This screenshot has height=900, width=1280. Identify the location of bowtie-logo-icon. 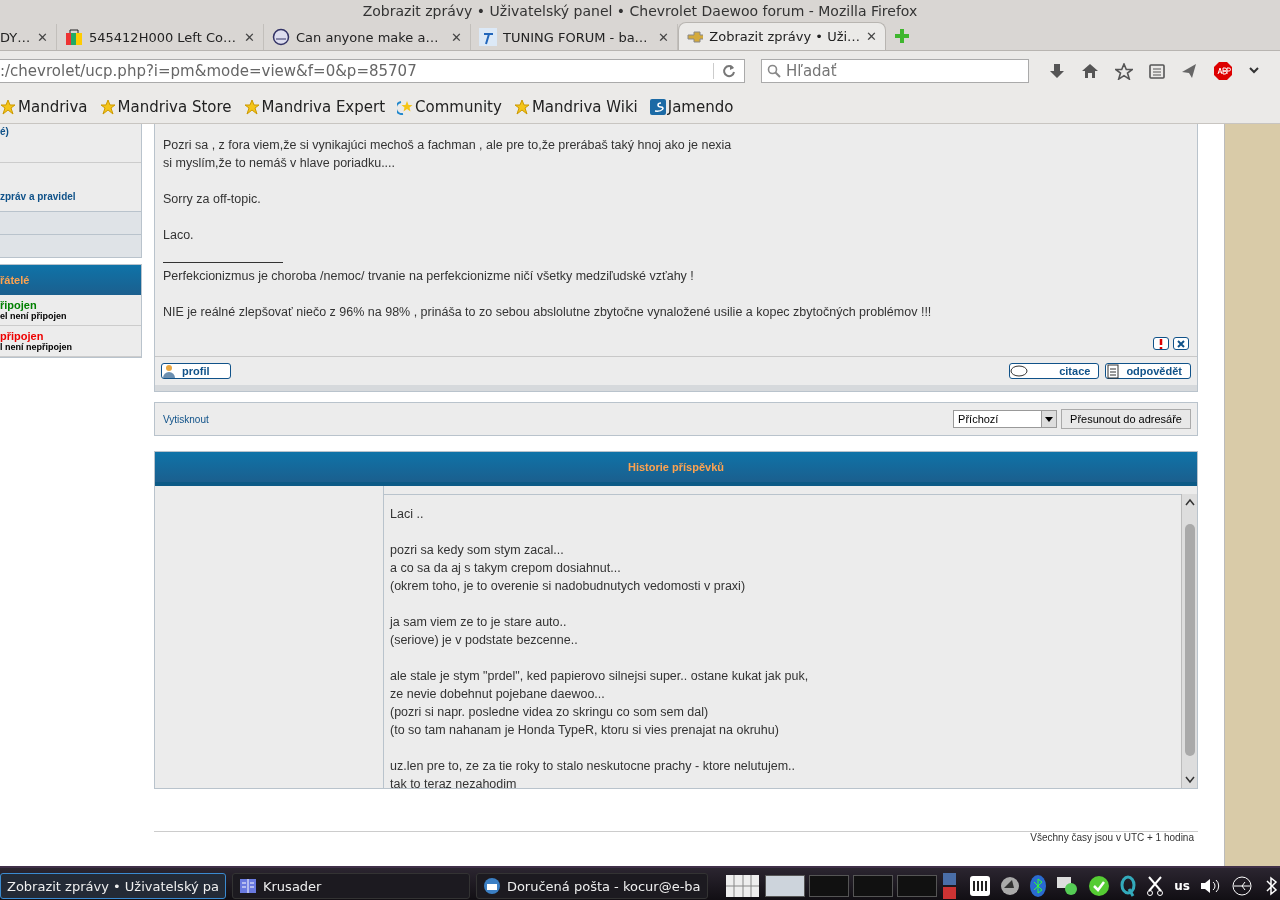
(695, 36).